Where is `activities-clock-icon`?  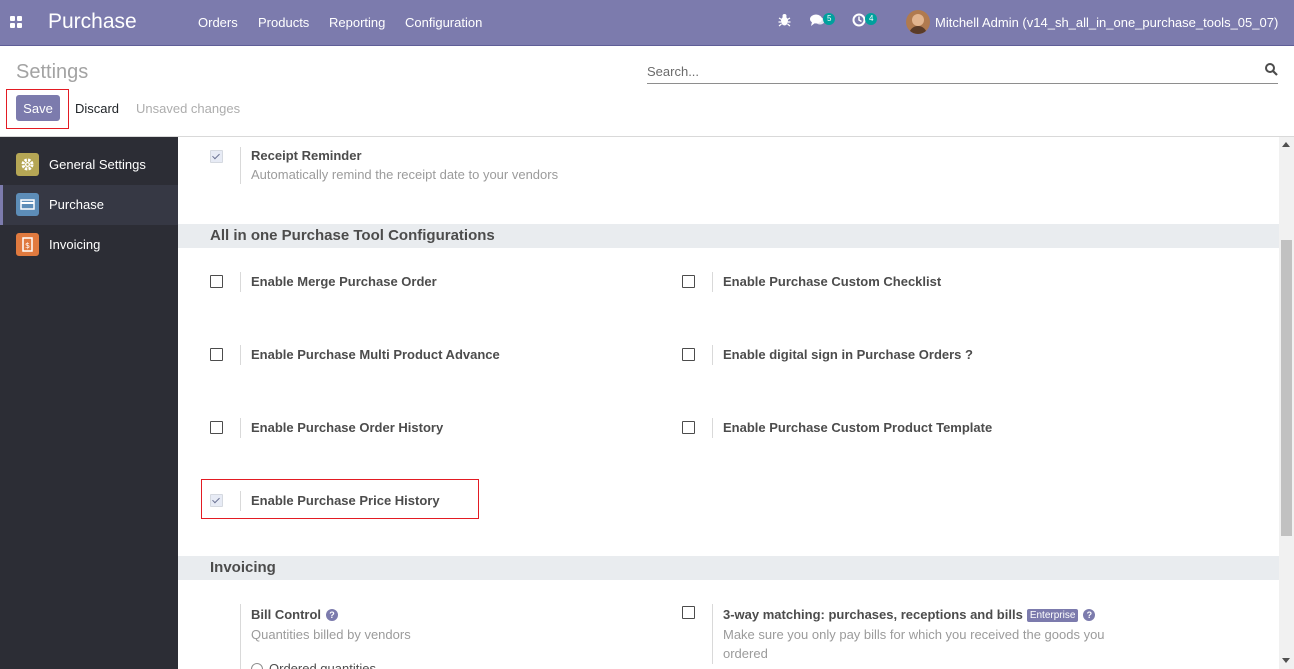
activities-clock-icon is located at coordinates (859, 21).